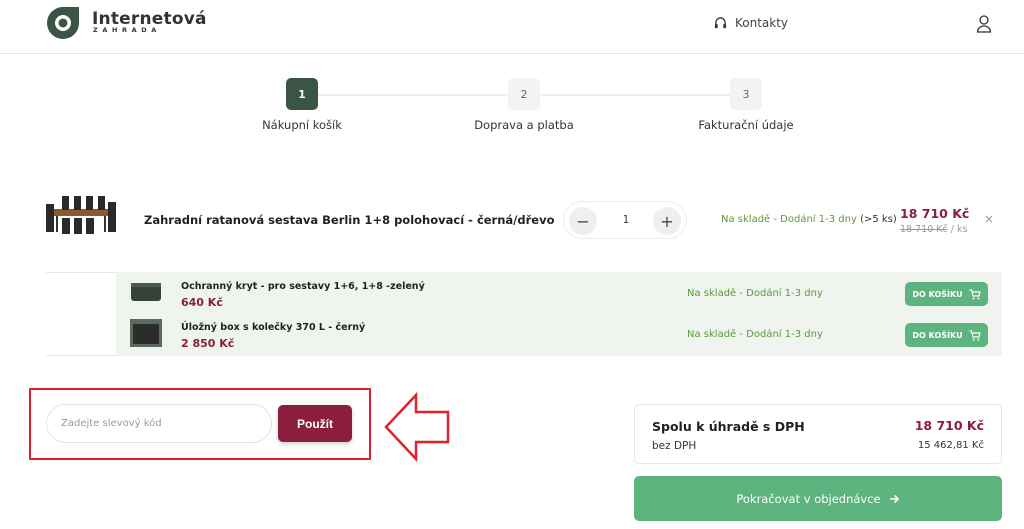 The height and width of the screenshot is (529, 1024). Describe the element at coordinates (159, 423) in the screenshot. I see `coupon-input` at that location.